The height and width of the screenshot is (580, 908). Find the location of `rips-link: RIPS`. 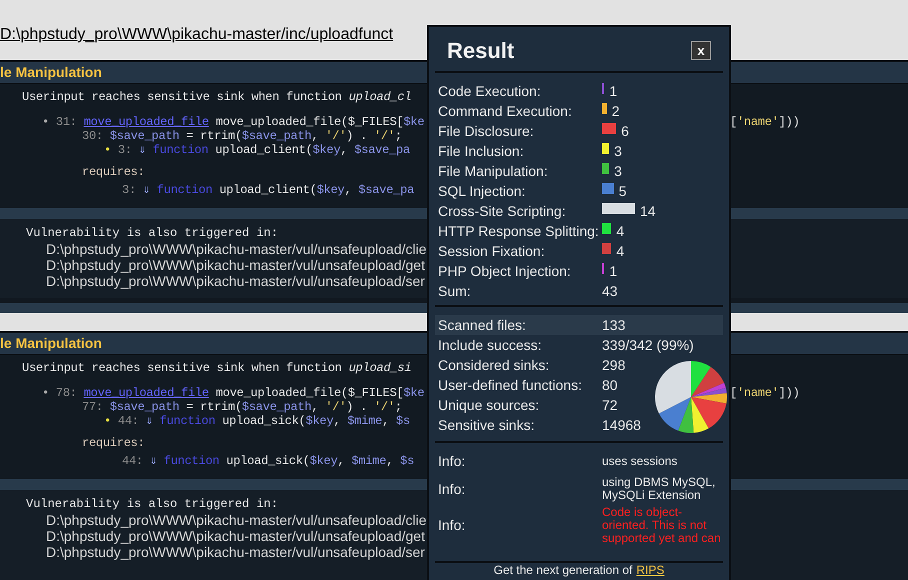

rips-link: RIPS is located at coordinates (650, 570).